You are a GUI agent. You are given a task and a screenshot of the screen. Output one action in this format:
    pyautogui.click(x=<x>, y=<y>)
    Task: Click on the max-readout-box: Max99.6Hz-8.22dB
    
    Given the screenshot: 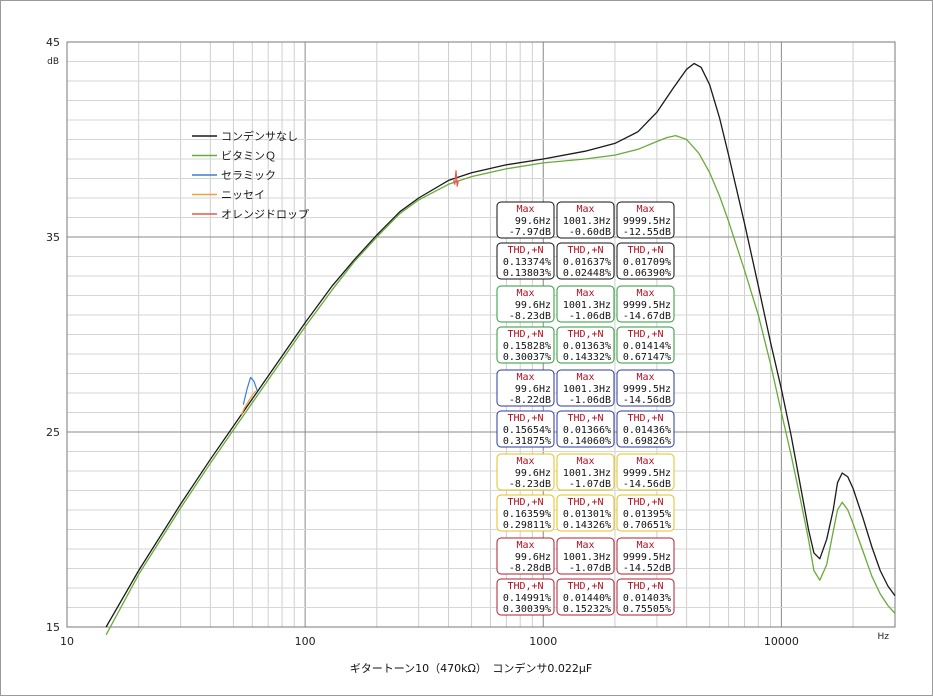 What is the action you would take?
    pyautogui.click(x=525, y=388)
    